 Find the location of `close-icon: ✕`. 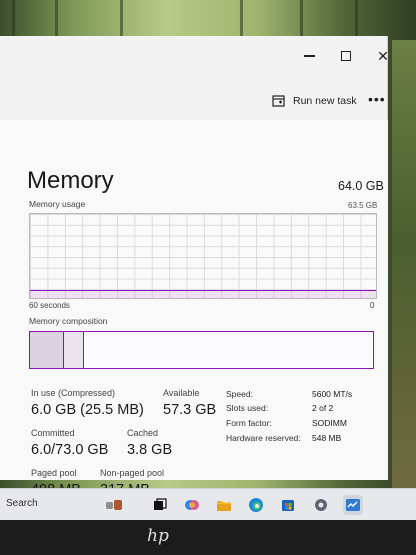

close-icon: ✕ is located at coordinates (383, 55).